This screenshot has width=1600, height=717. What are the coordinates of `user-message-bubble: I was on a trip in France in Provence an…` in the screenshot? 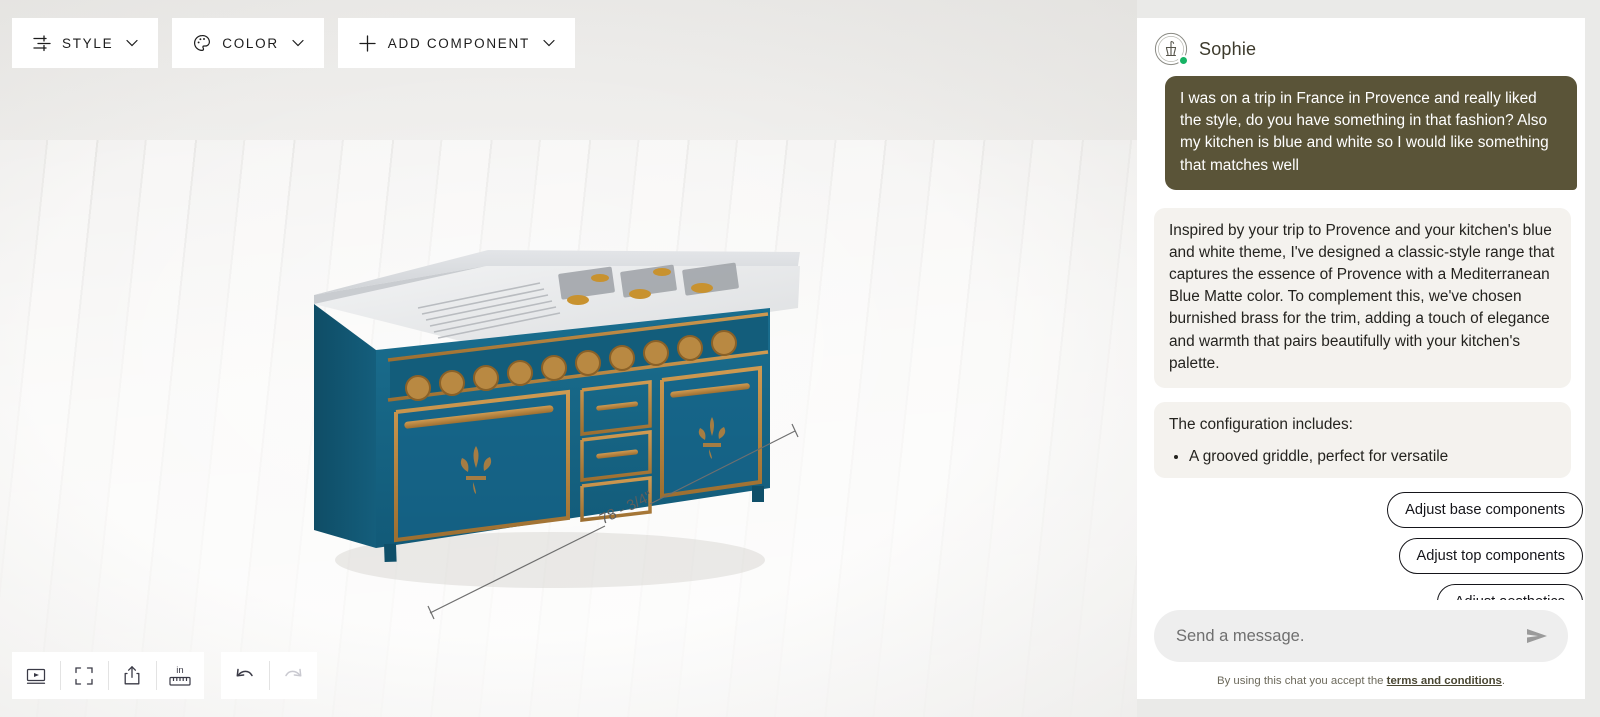 It's located at (1371, 133).